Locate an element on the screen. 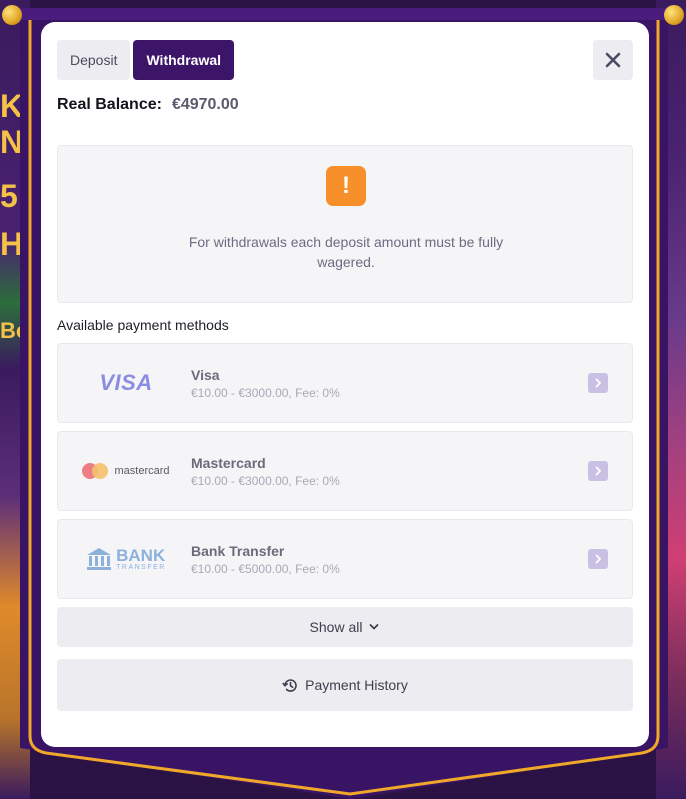 This screenshot has height=799, width=686. bank-transfer-logo: BANK TRANSFER is located at coordinates (126, 559).